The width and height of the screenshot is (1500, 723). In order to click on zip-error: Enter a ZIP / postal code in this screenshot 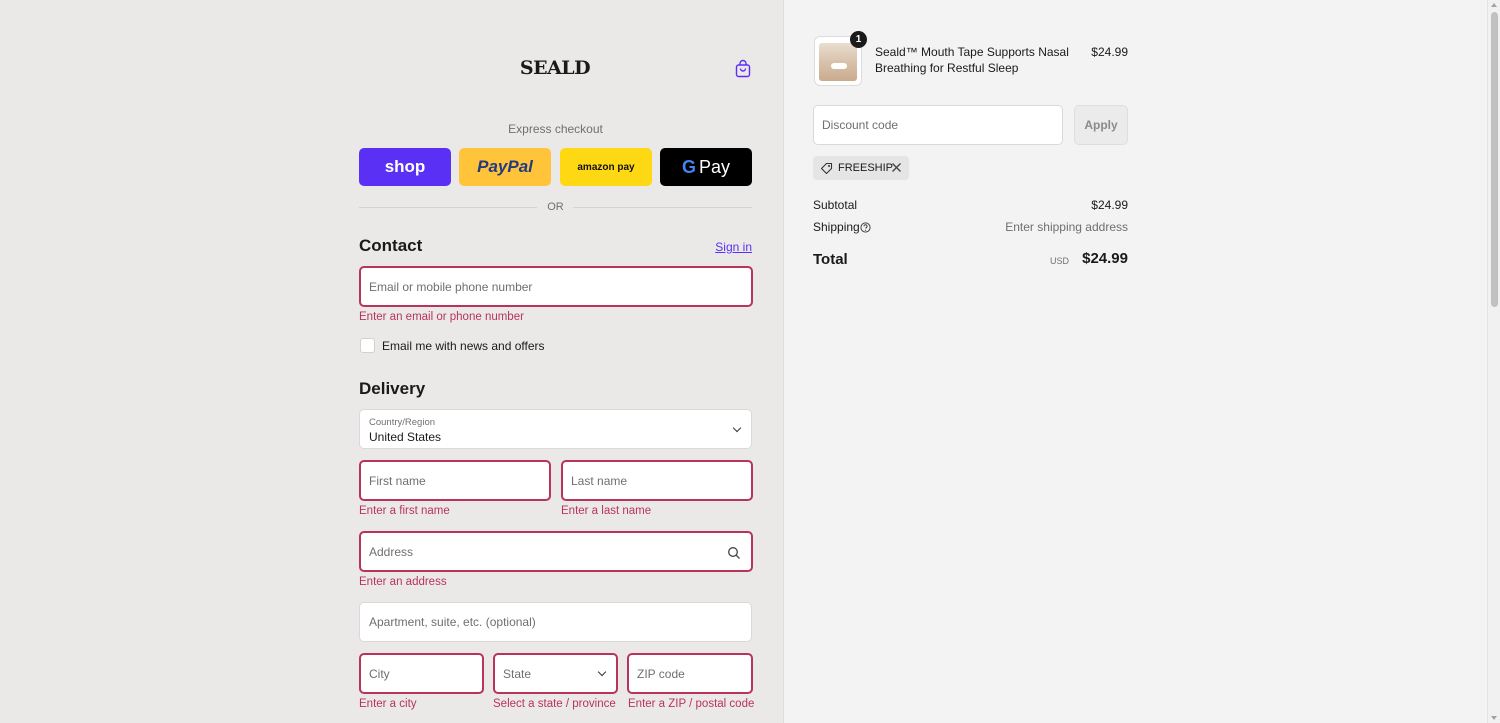, I will do `click(691, 704)`.